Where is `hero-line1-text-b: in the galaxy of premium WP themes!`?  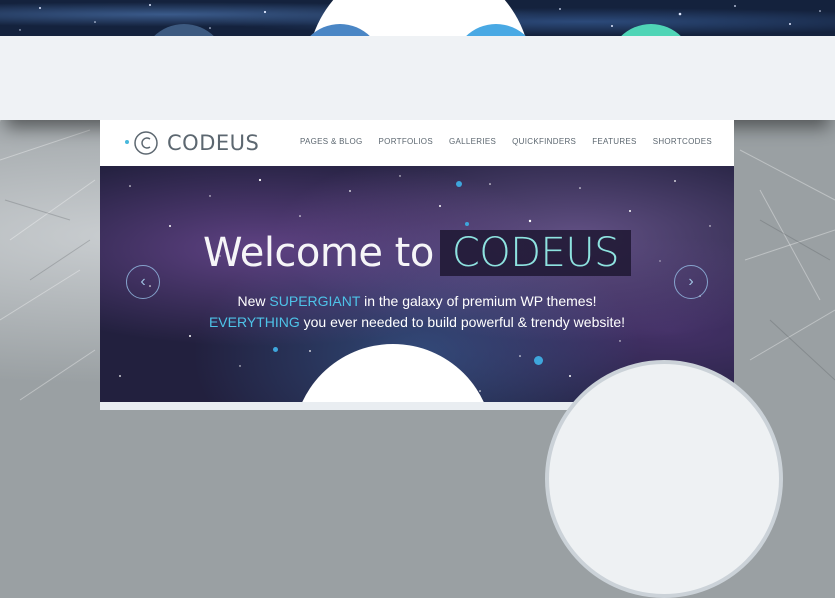 hero-line1-text-b: in the galaxy of premium WP themes! is located at coordinates (478, 301).